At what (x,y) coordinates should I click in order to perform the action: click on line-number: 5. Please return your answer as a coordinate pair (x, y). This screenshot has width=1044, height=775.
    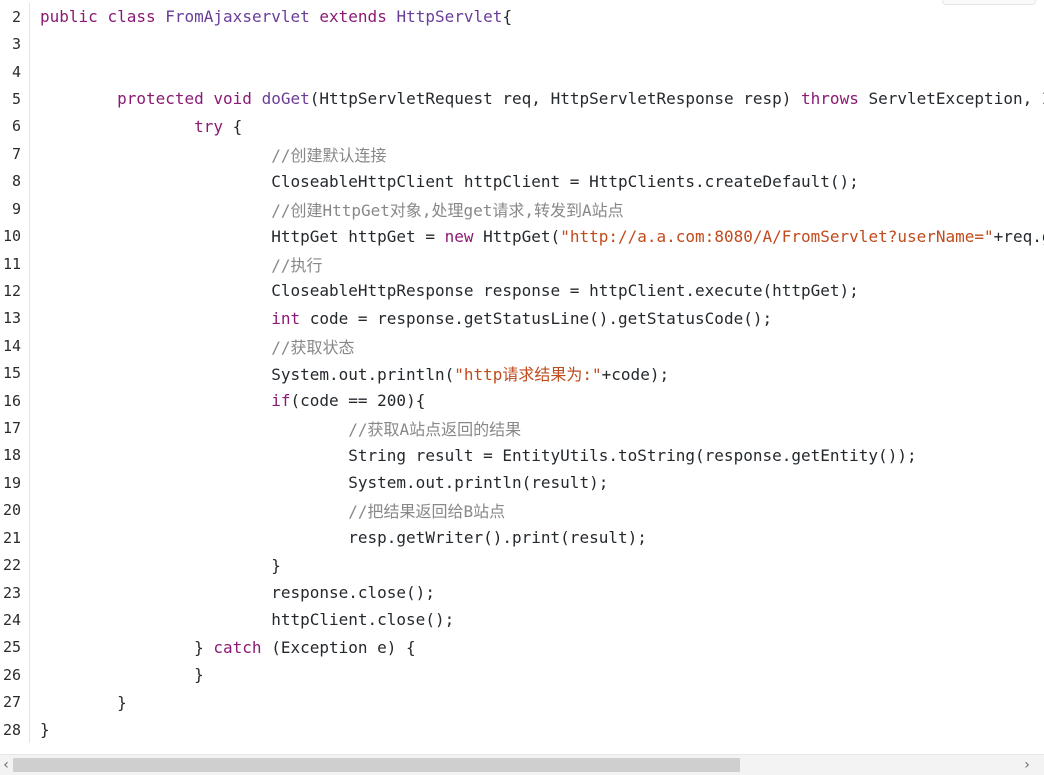
    Looking at the image, I should click on (16, 98).